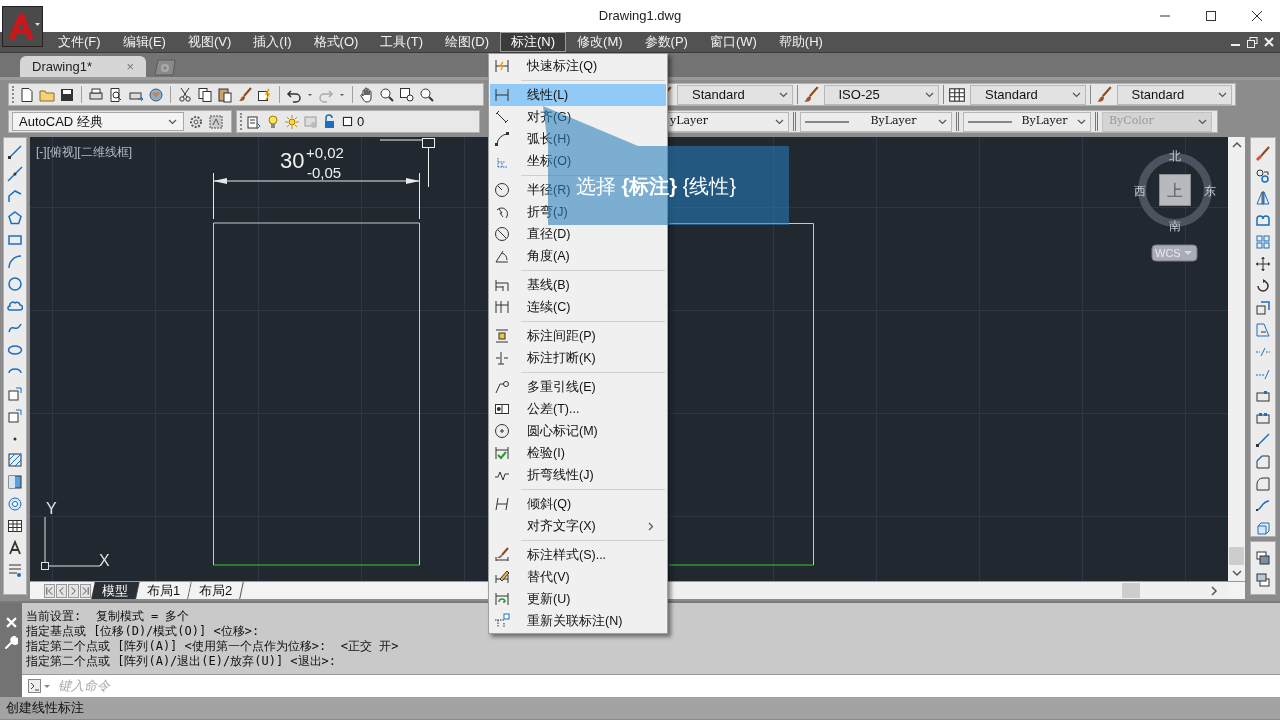  Describe the element at coordinates (1262, 528) in the screenshot. I see `explode-icon` at that location.